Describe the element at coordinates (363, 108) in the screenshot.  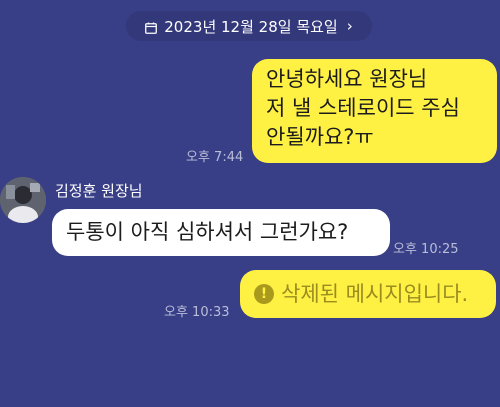
I see `message-line: 저 낼 스테로이드 주심` at that location.